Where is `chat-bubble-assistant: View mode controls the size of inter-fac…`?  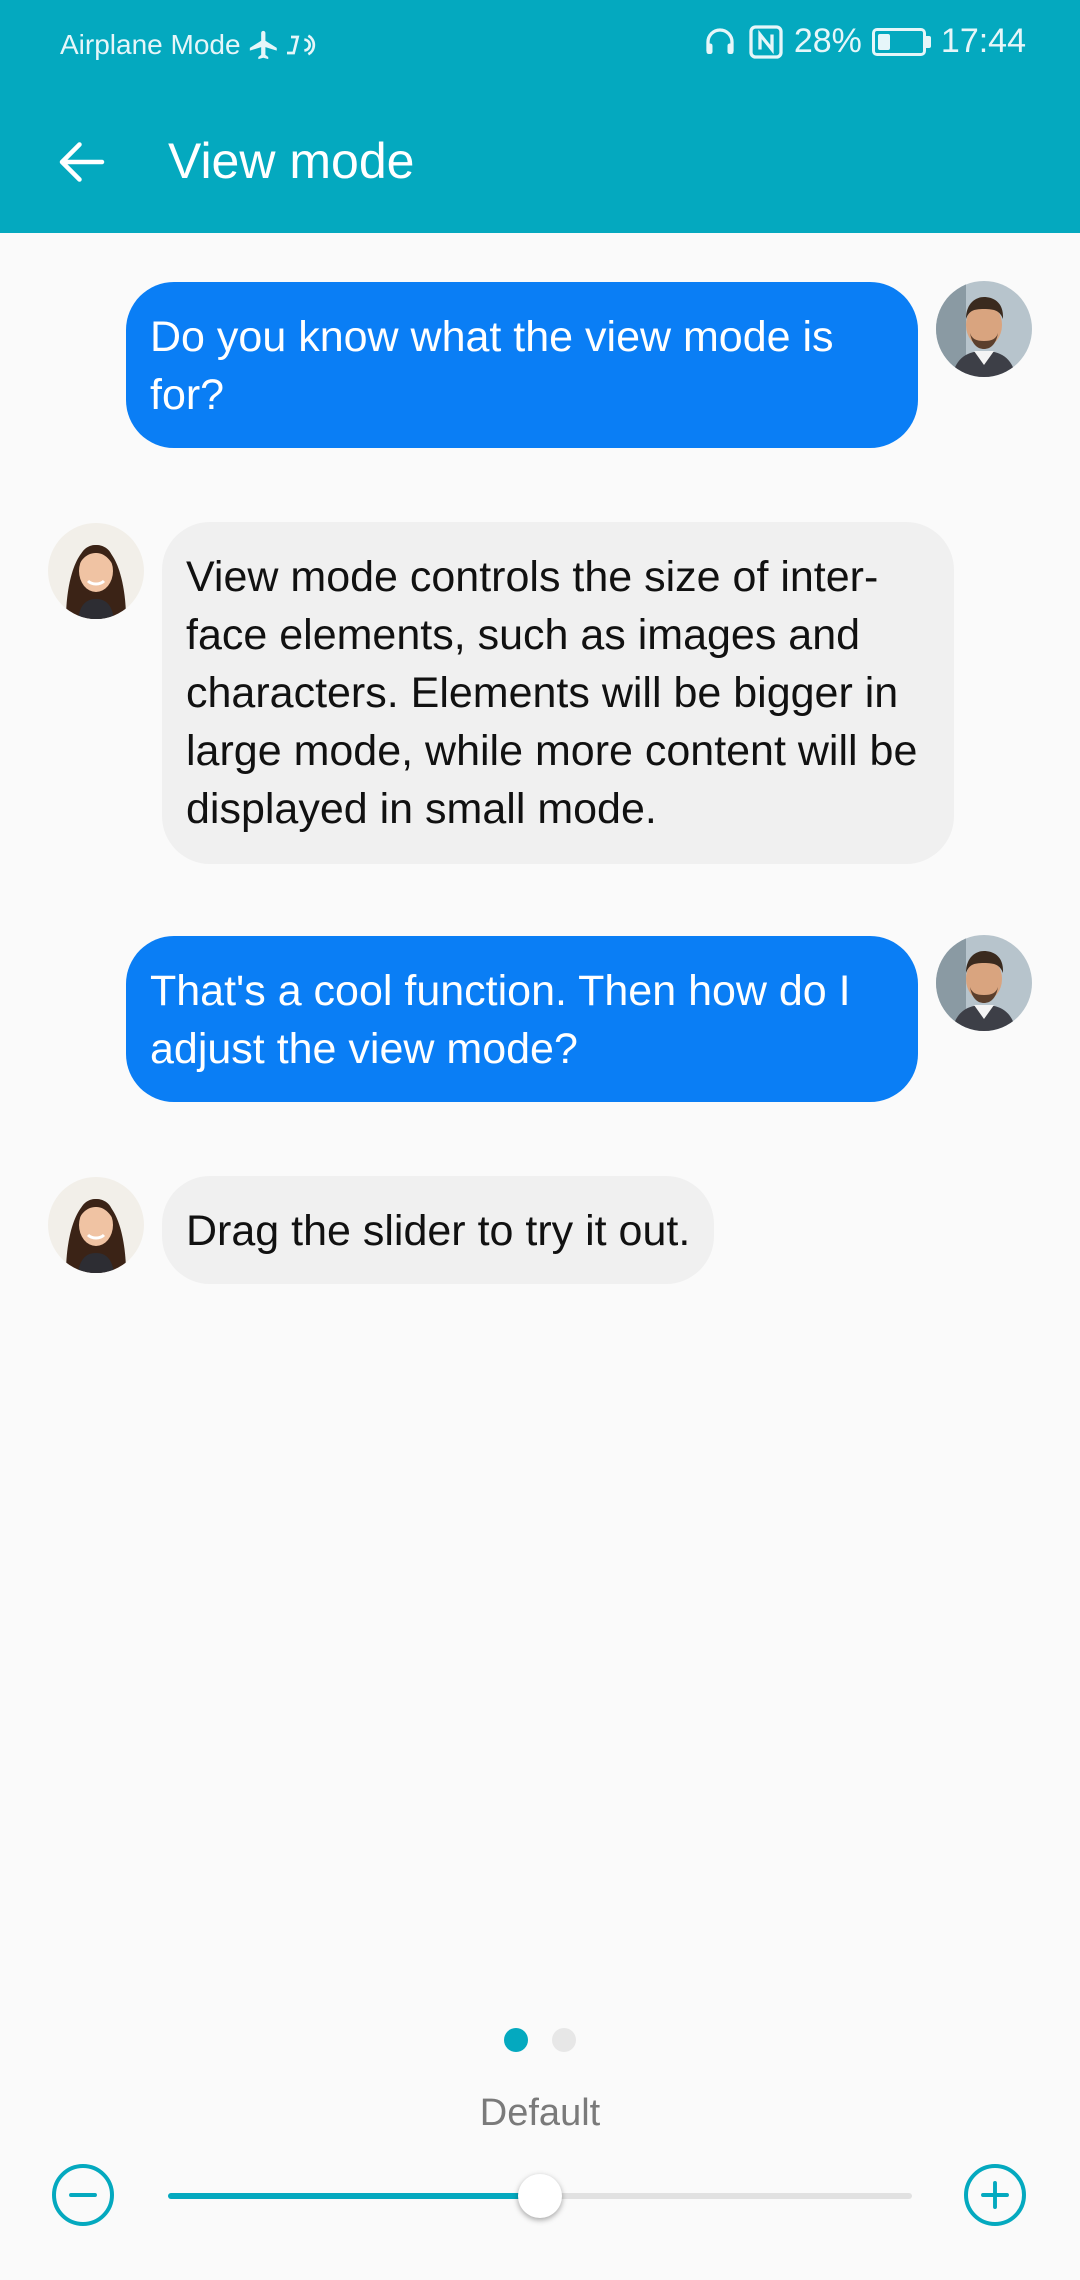
chat-bubble-assistant: View mode controls the size of inter-fac… is located at coordinates (558, 693).